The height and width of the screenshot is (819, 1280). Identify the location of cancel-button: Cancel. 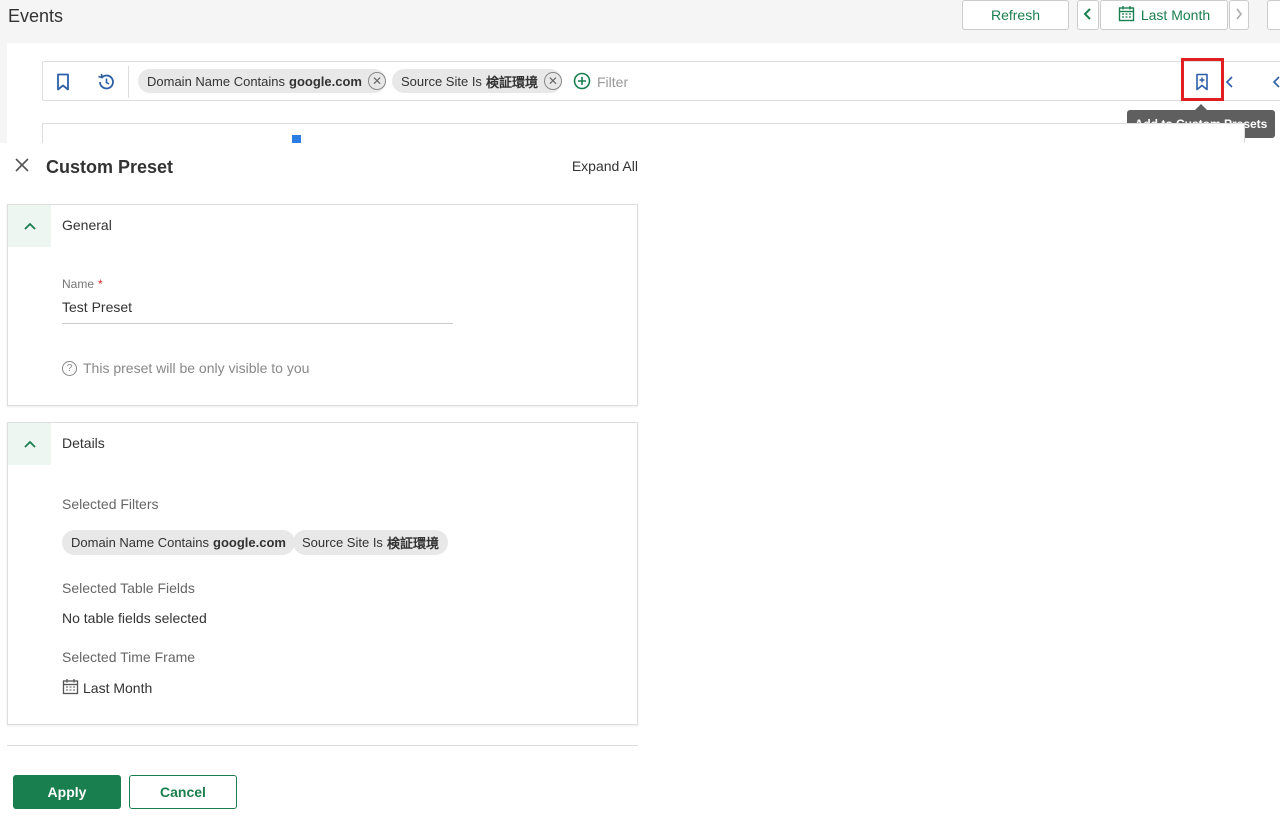
(183, 792).